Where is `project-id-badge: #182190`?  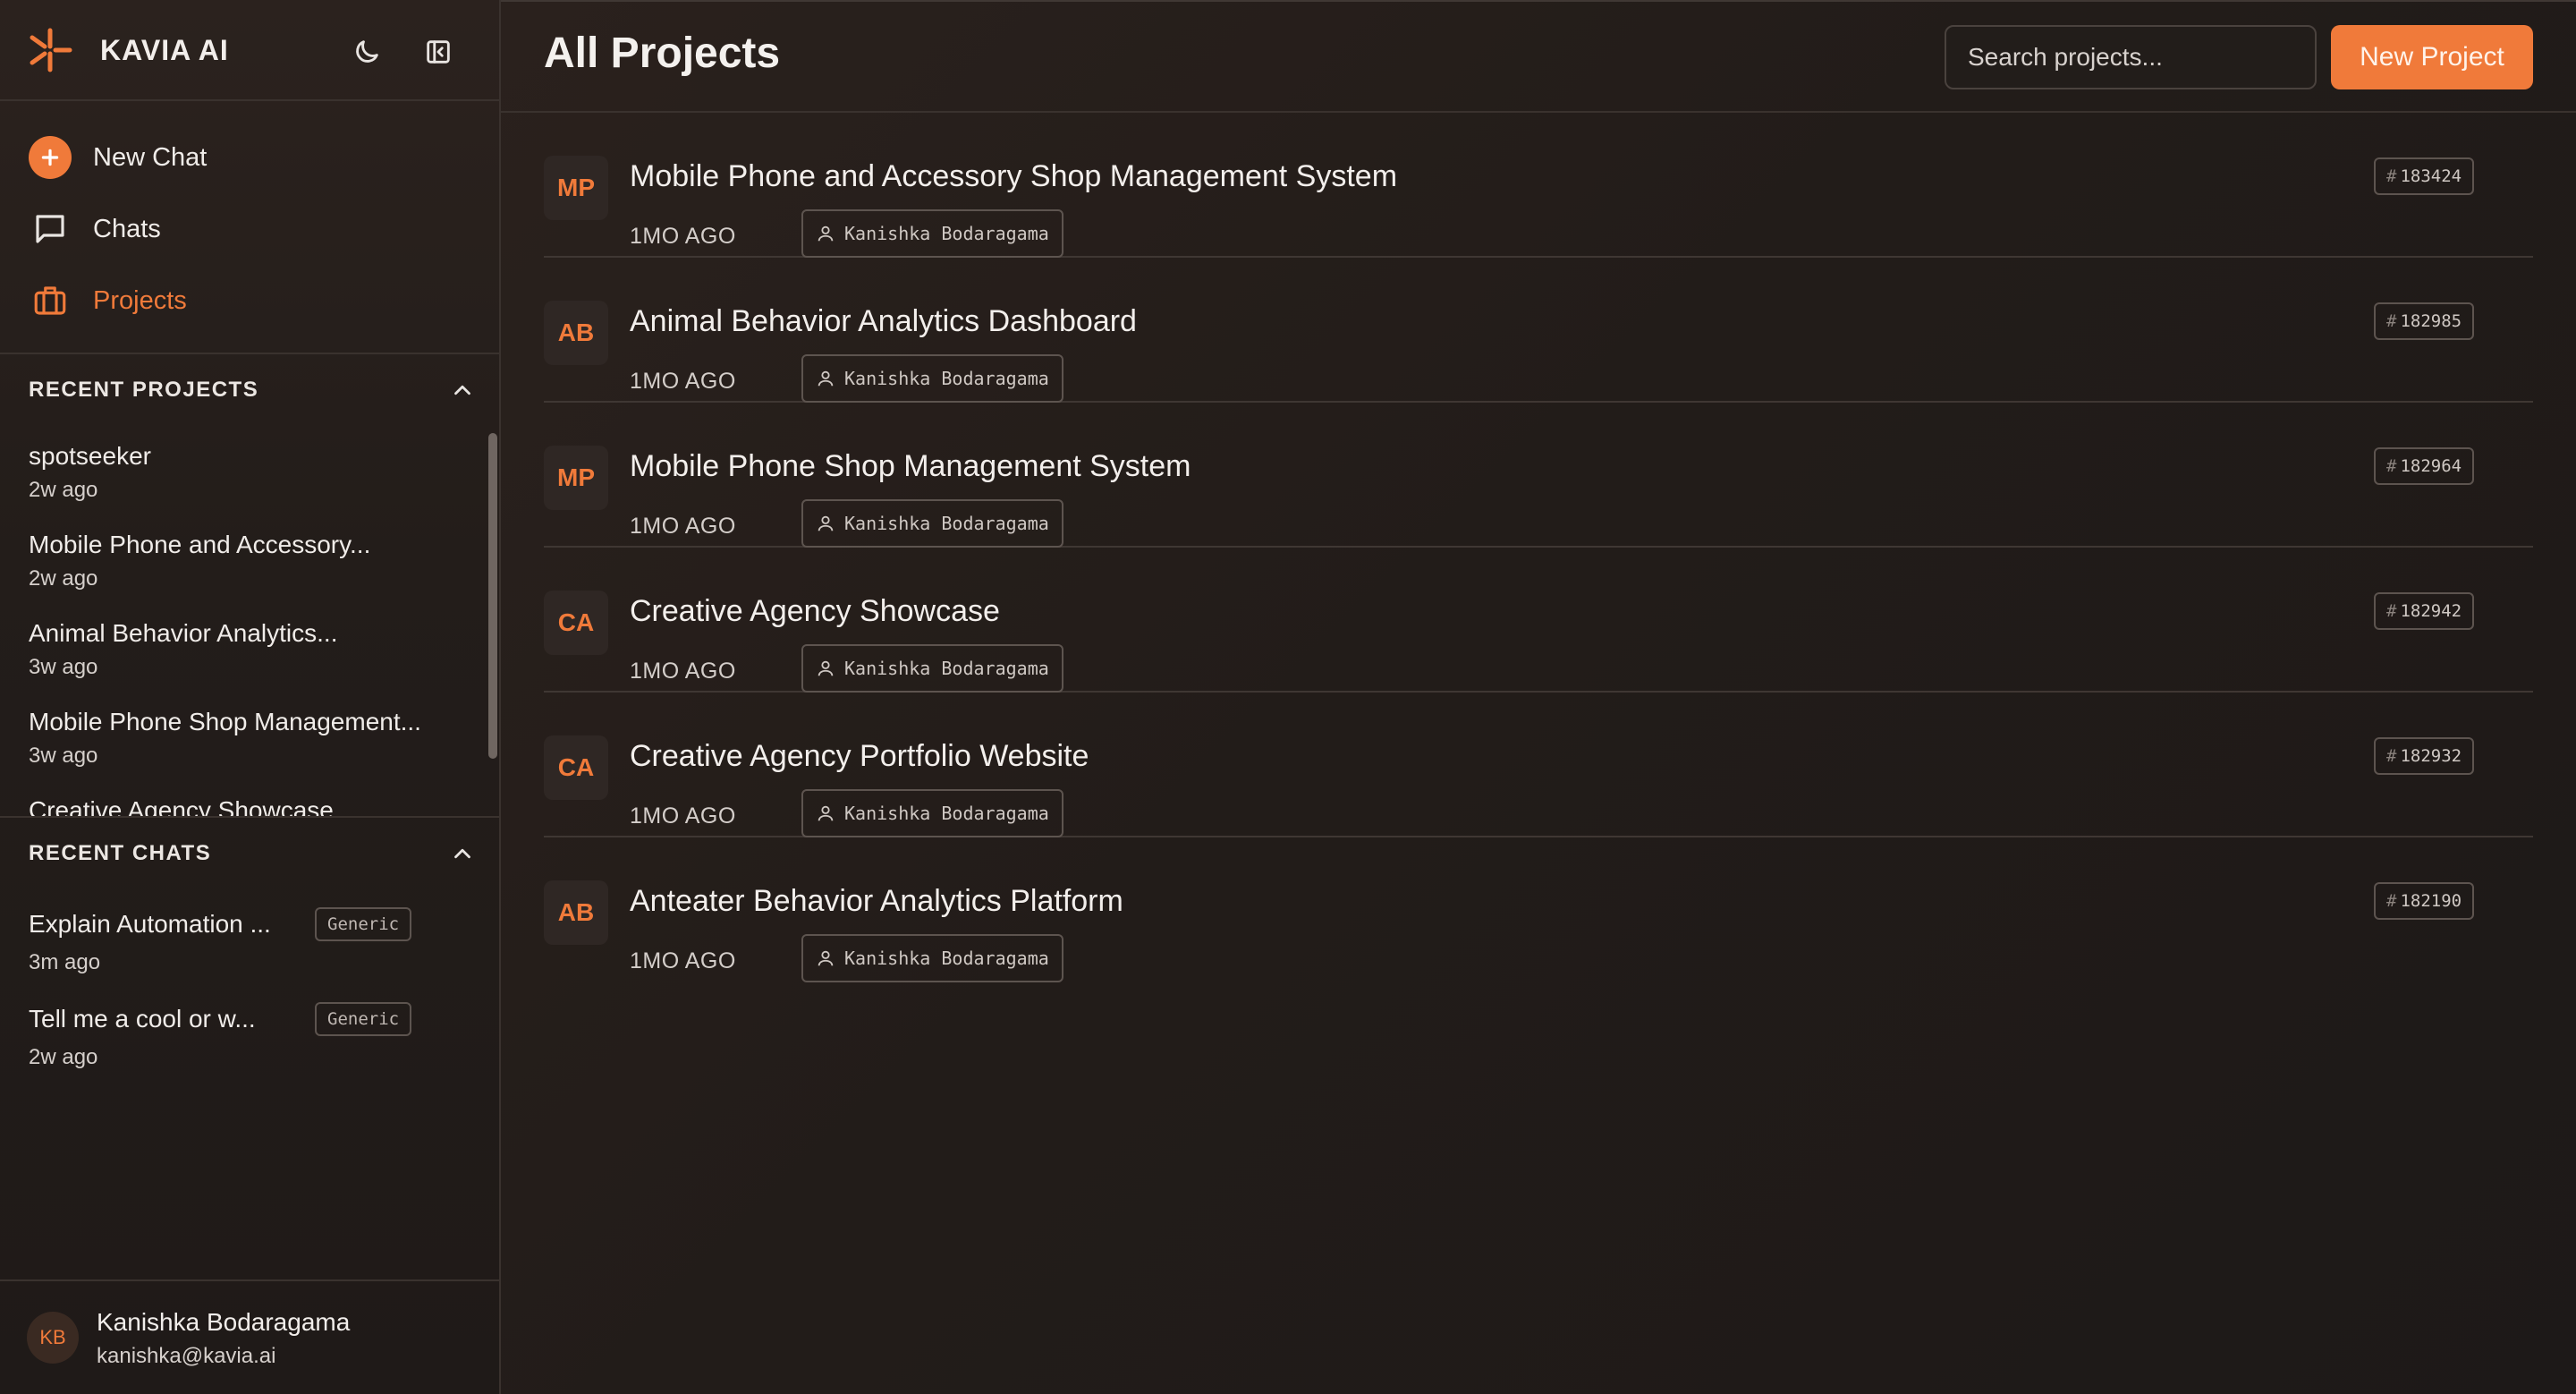
project-id-badge: #182190 is located at coordinates (2424, 901).